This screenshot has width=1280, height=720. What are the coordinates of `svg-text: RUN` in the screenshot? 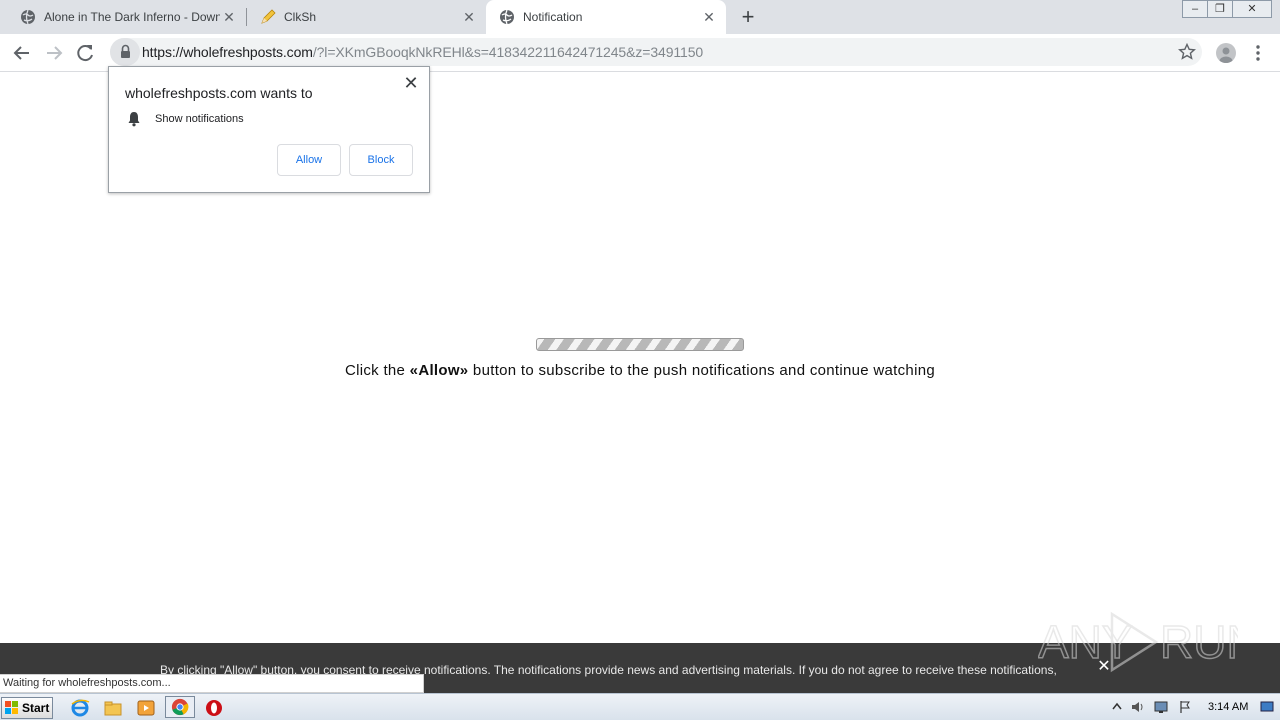 It's located at (1199, 642).